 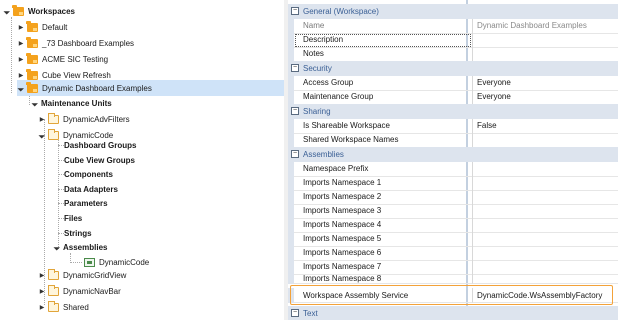 What do you see at coordinates (341, 11) in the screenshot?
I see `category-label: General (Workspace)` at bounding box center [341, 11].